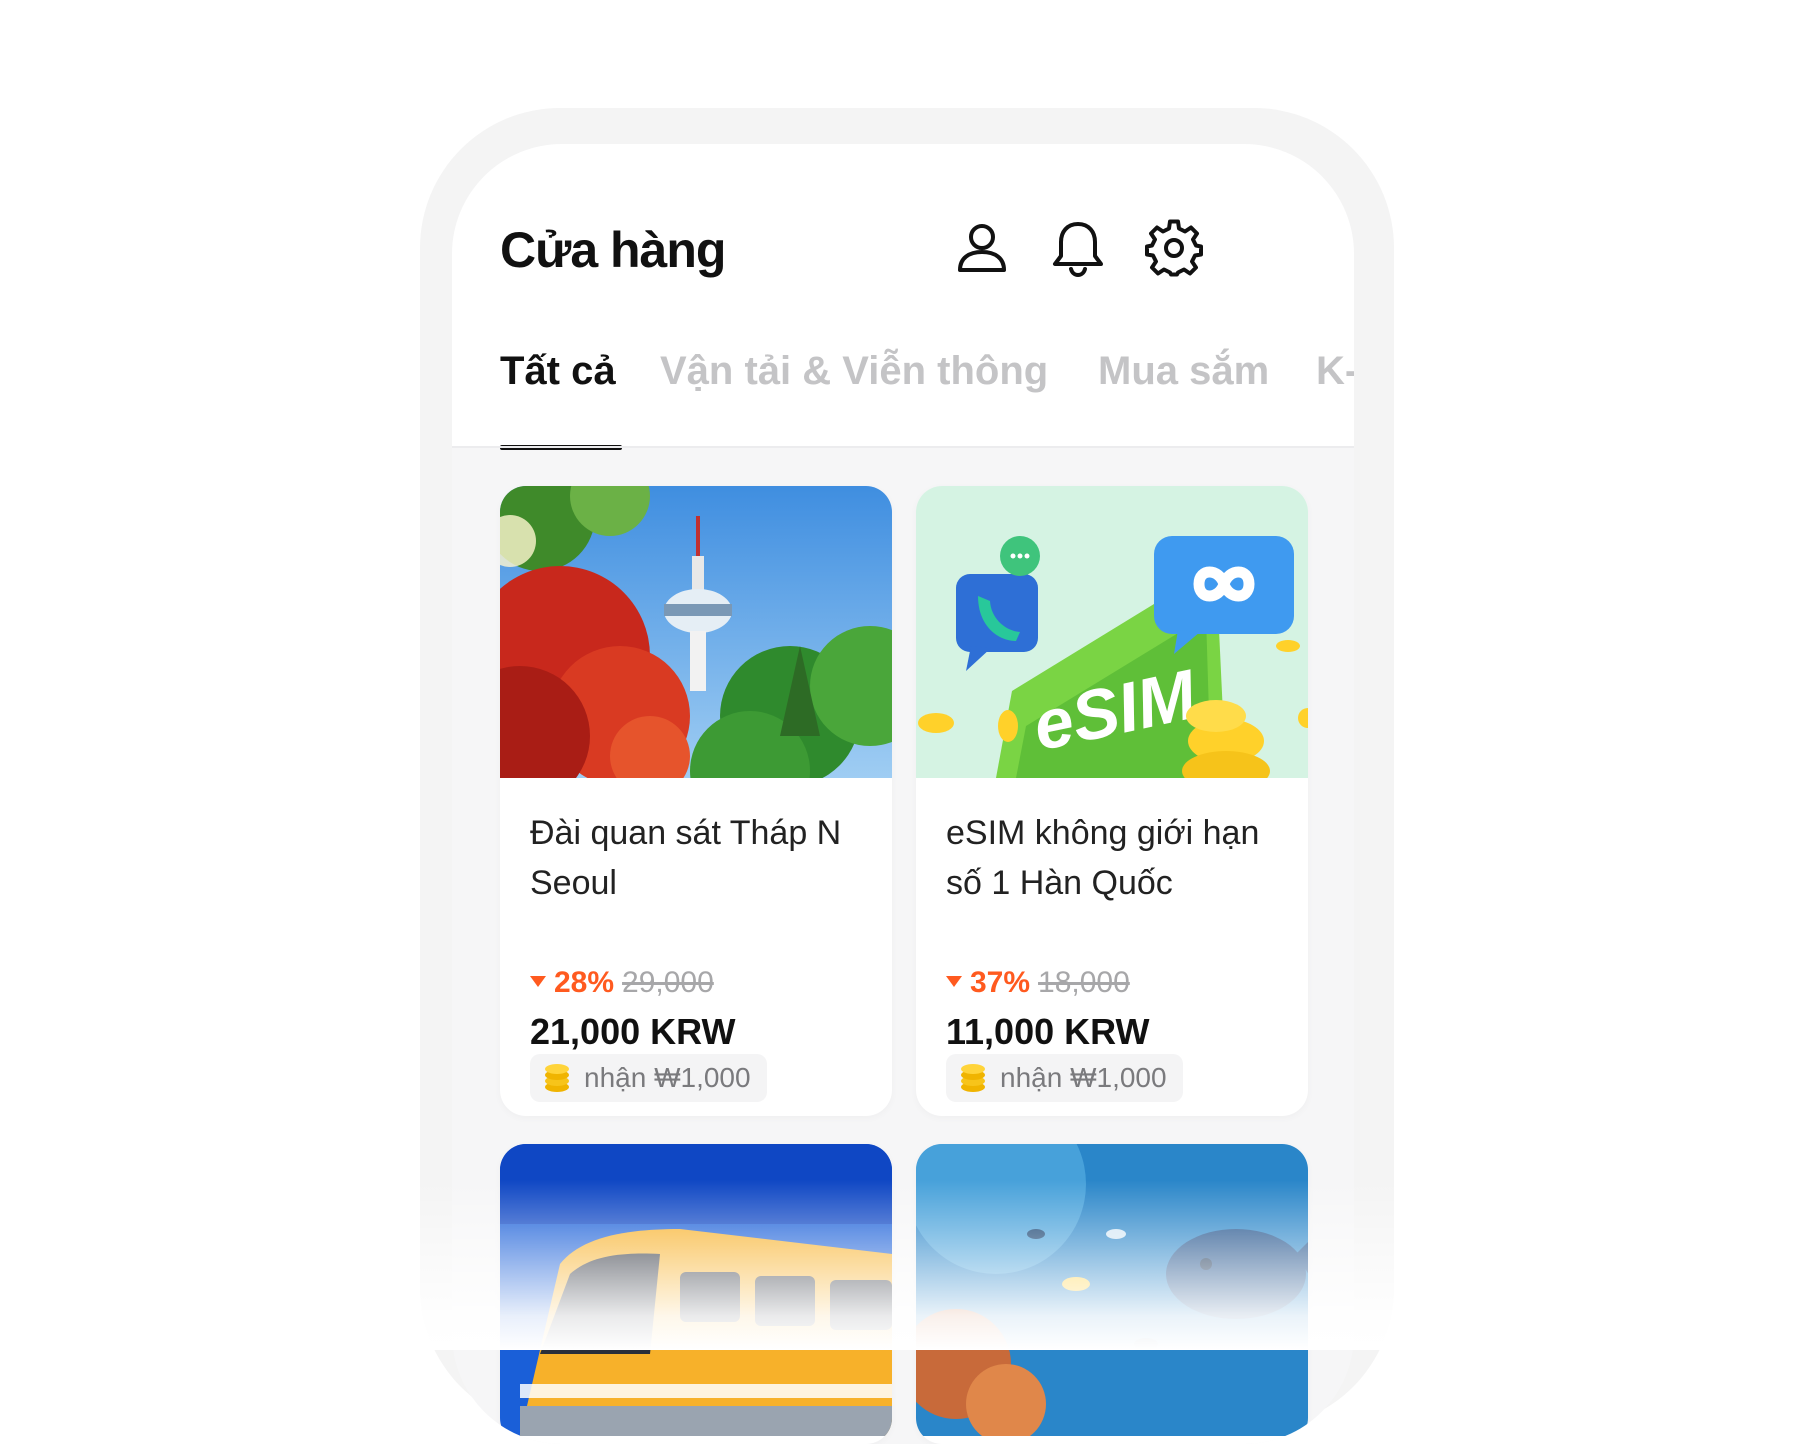 The width and height of the screenshot is (1800, 1444). I want to click on original-price: 29,000, so click(668, 982).